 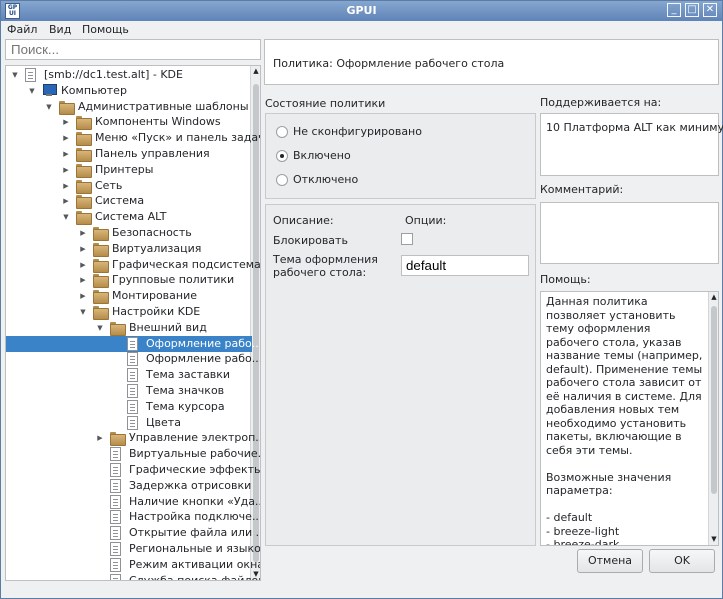 I want to click on tree-item: ▶ Система, so click(x=129, y=201).